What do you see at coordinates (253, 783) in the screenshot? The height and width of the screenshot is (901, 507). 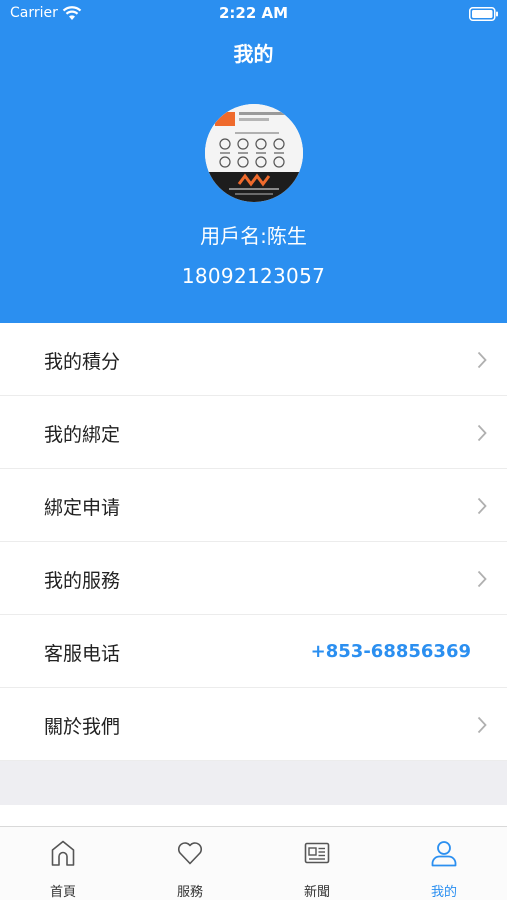 I see `section-divider` at bounding box center [253, 783].